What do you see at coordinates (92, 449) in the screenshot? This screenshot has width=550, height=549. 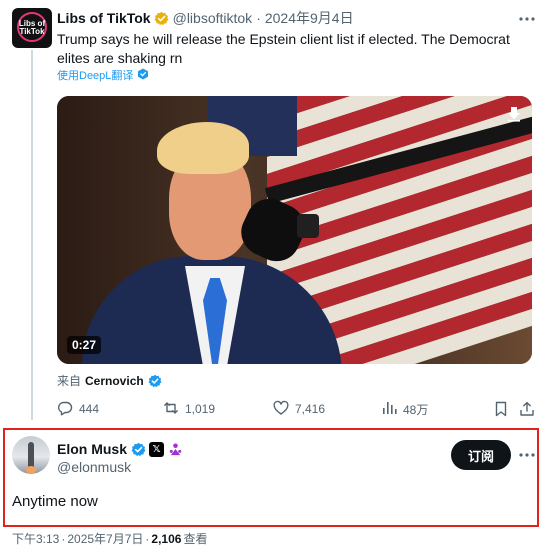 I see `main-display-name: Elon Musk` at bounding box center [92, 449].